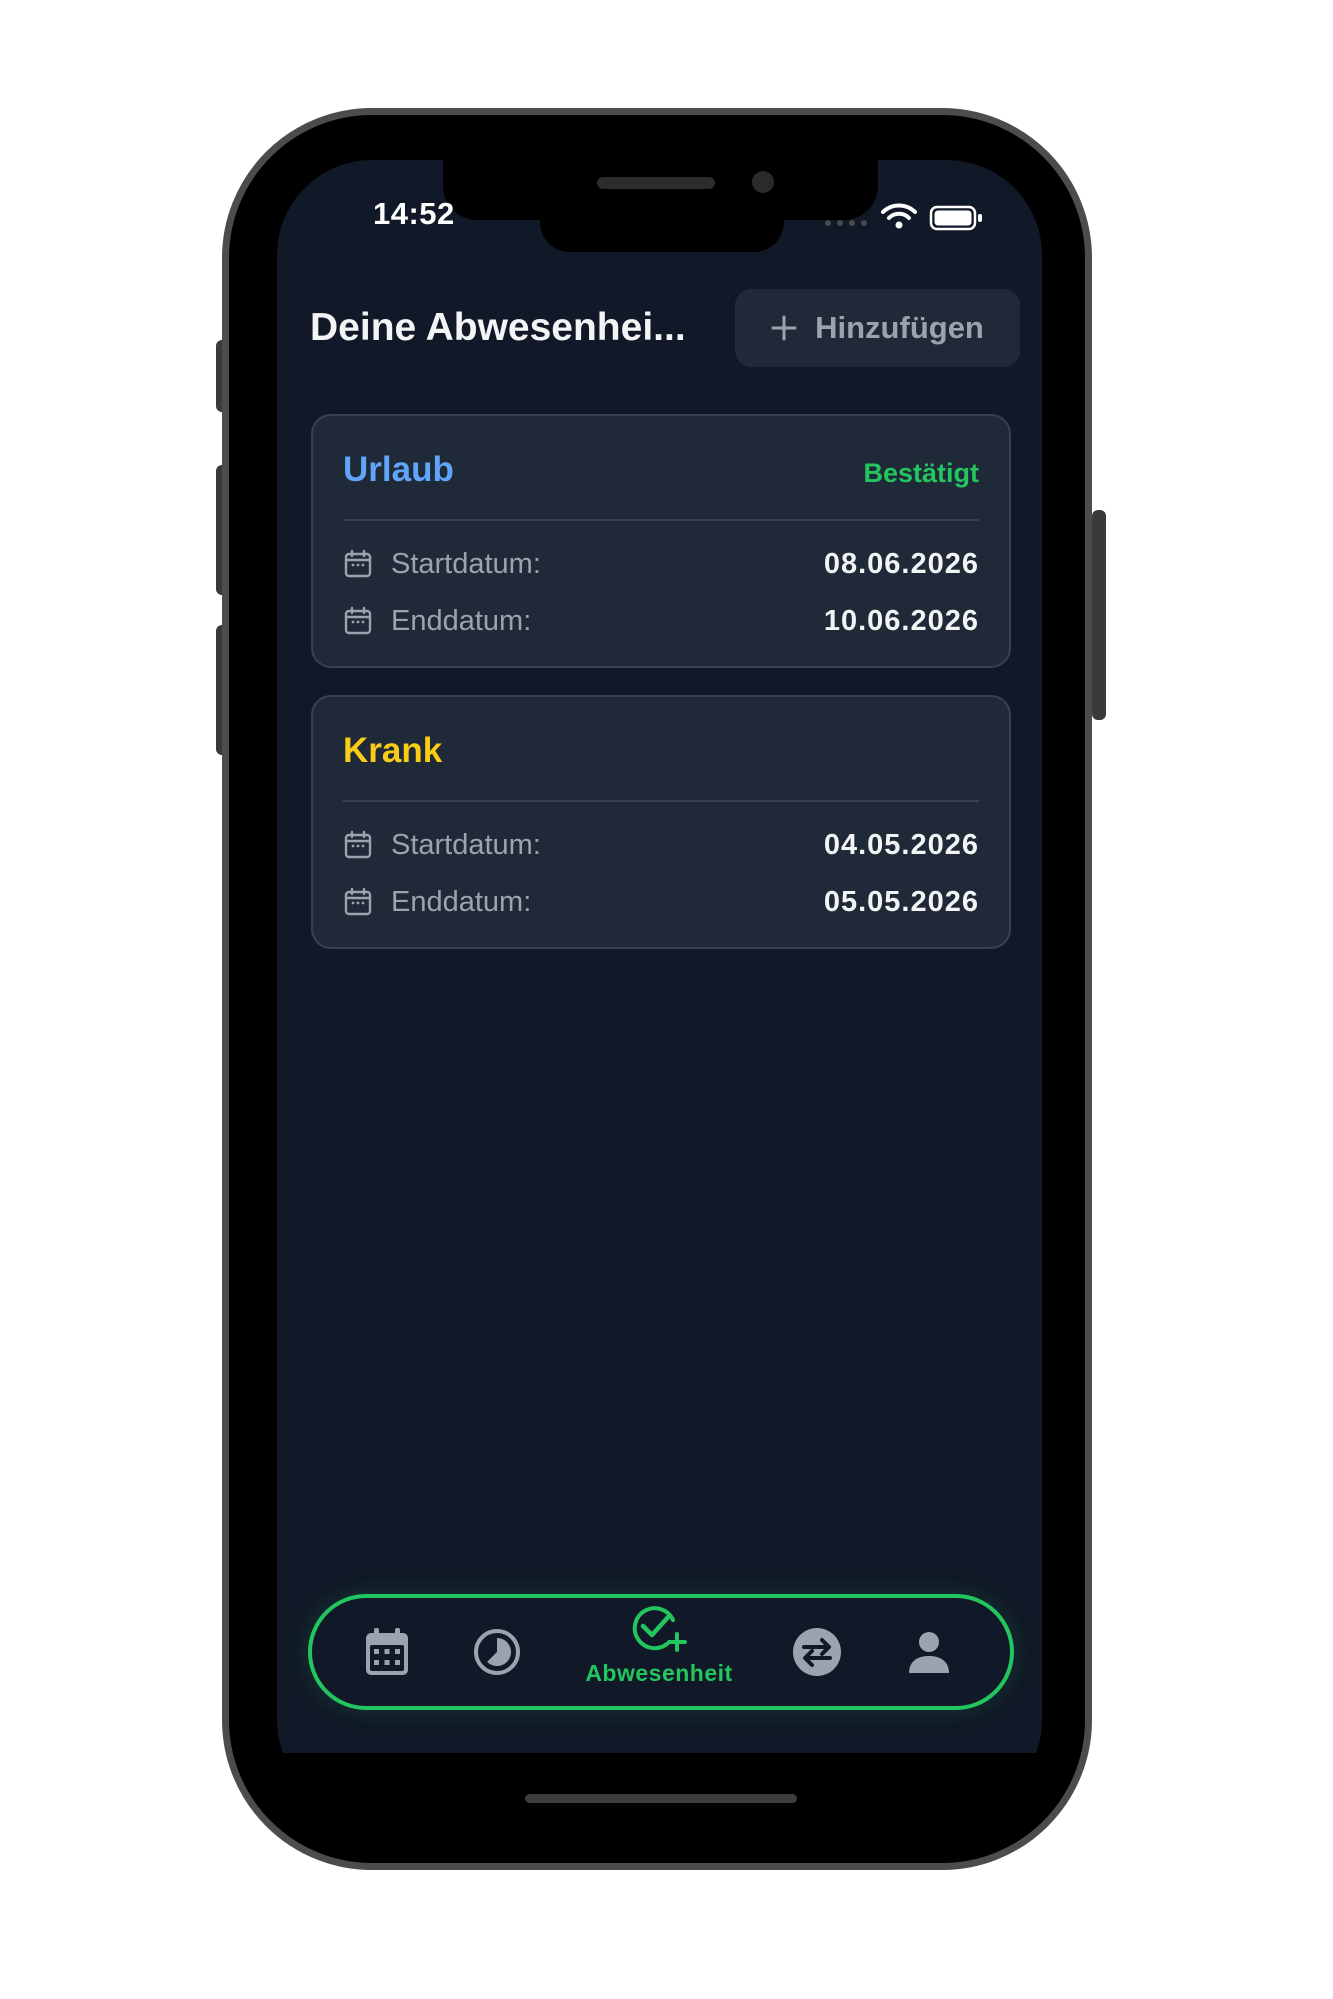  Describe the element at coordinates (661, 564) in the screenshot. I see `start-date-row: Startdatum: 08.06.2026` at that location.